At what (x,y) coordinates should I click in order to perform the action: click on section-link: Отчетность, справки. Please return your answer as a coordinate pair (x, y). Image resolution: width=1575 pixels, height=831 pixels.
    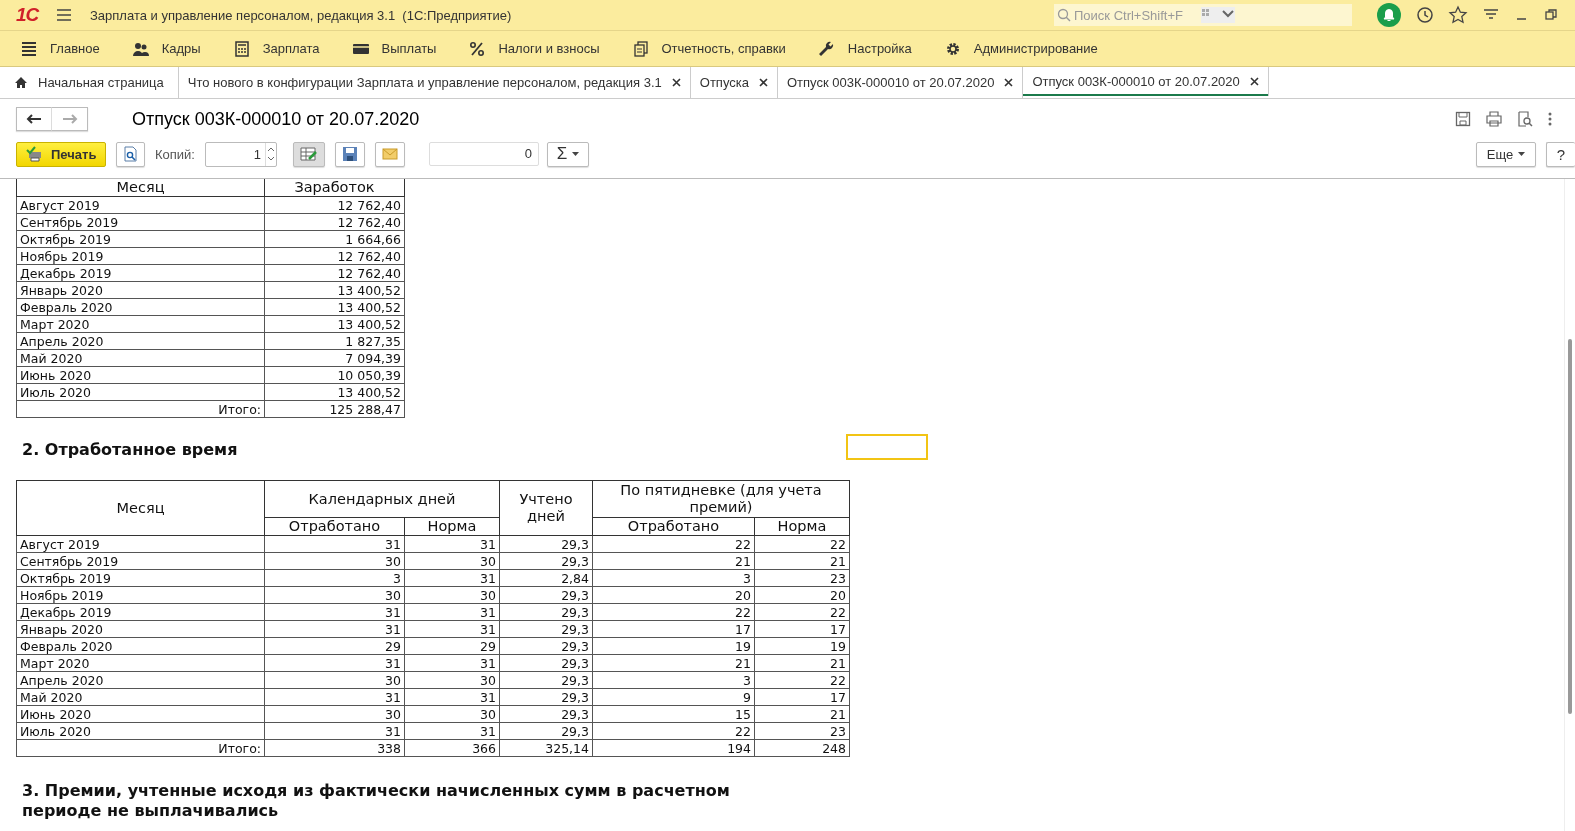
    Looking at the image, I should click on (723, 48).